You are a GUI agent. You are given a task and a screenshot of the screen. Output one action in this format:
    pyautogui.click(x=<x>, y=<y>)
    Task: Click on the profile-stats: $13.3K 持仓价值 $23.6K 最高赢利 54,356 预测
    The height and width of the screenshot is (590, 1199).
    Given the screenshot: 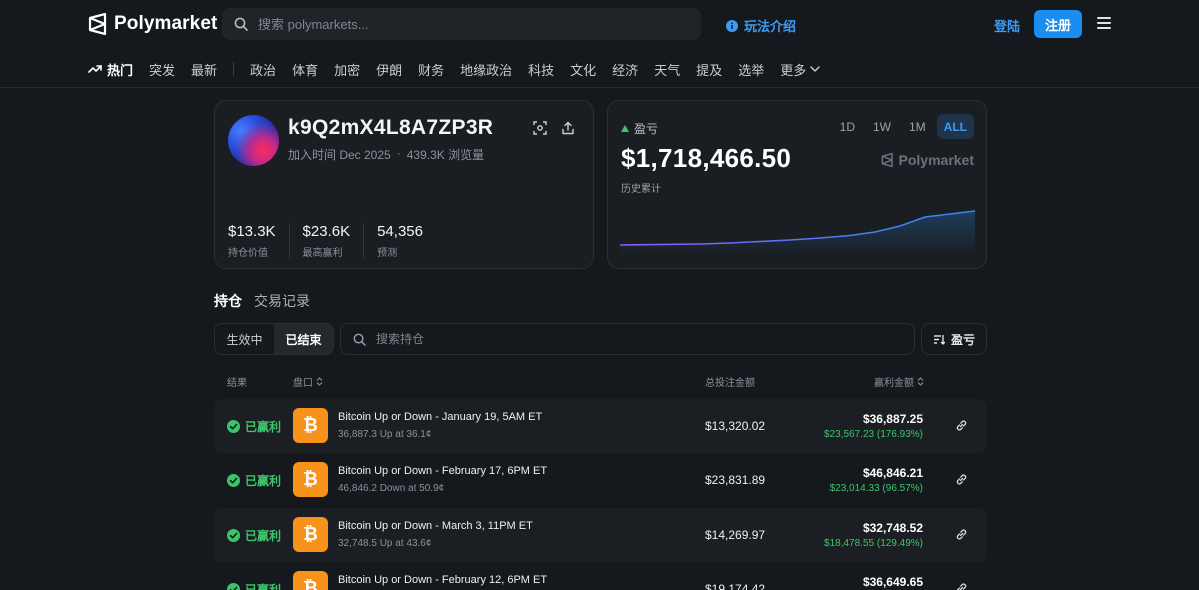 What is the action you would take?
    pyautogui.click(x=338, y=241)
    